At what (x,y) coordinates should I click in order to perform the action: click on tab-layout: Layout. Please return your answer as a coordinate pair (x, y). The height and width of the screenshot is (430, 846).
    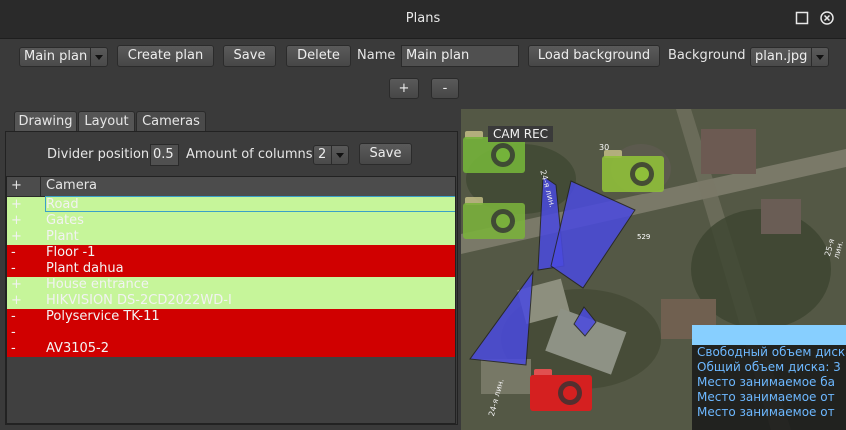
    Looking at the image, I should click on (106, 121).